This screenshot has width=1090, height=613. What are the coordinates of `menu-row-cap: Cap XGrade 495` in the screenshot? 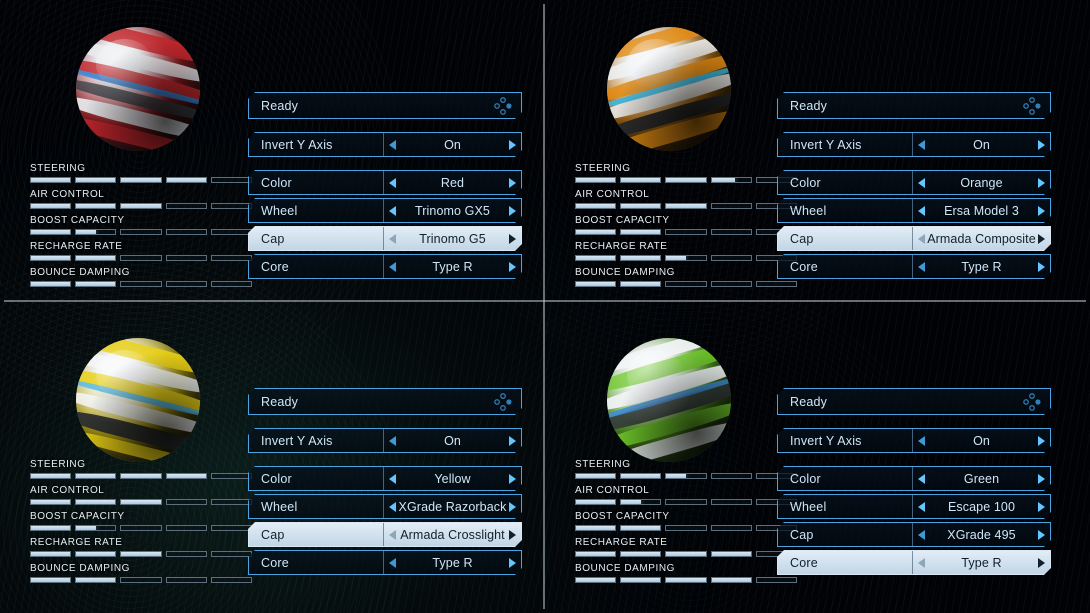 It's located at (914, 534).